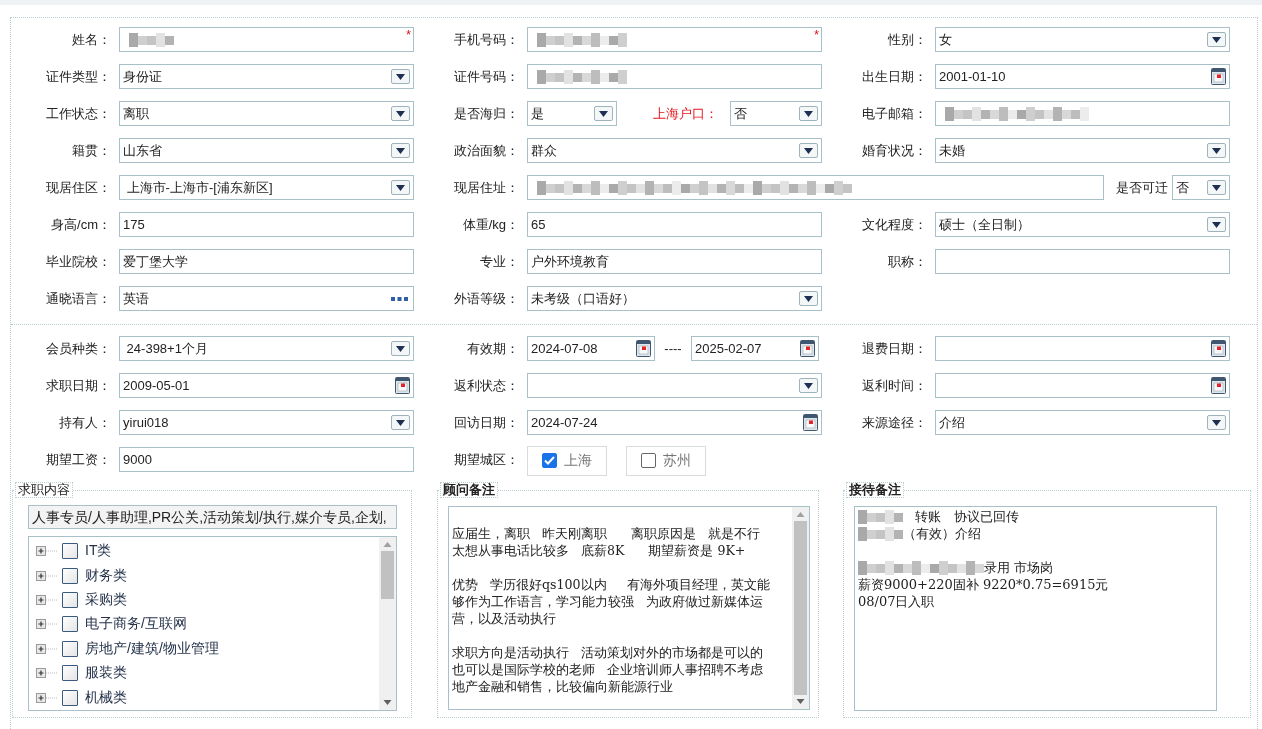 Image resolution: width=1262 pixels, height=729 pixels. What do you see at coordinates (266, 459) in the screenshot?
I see `input-field: 9000` at bounding box center [266, 459].